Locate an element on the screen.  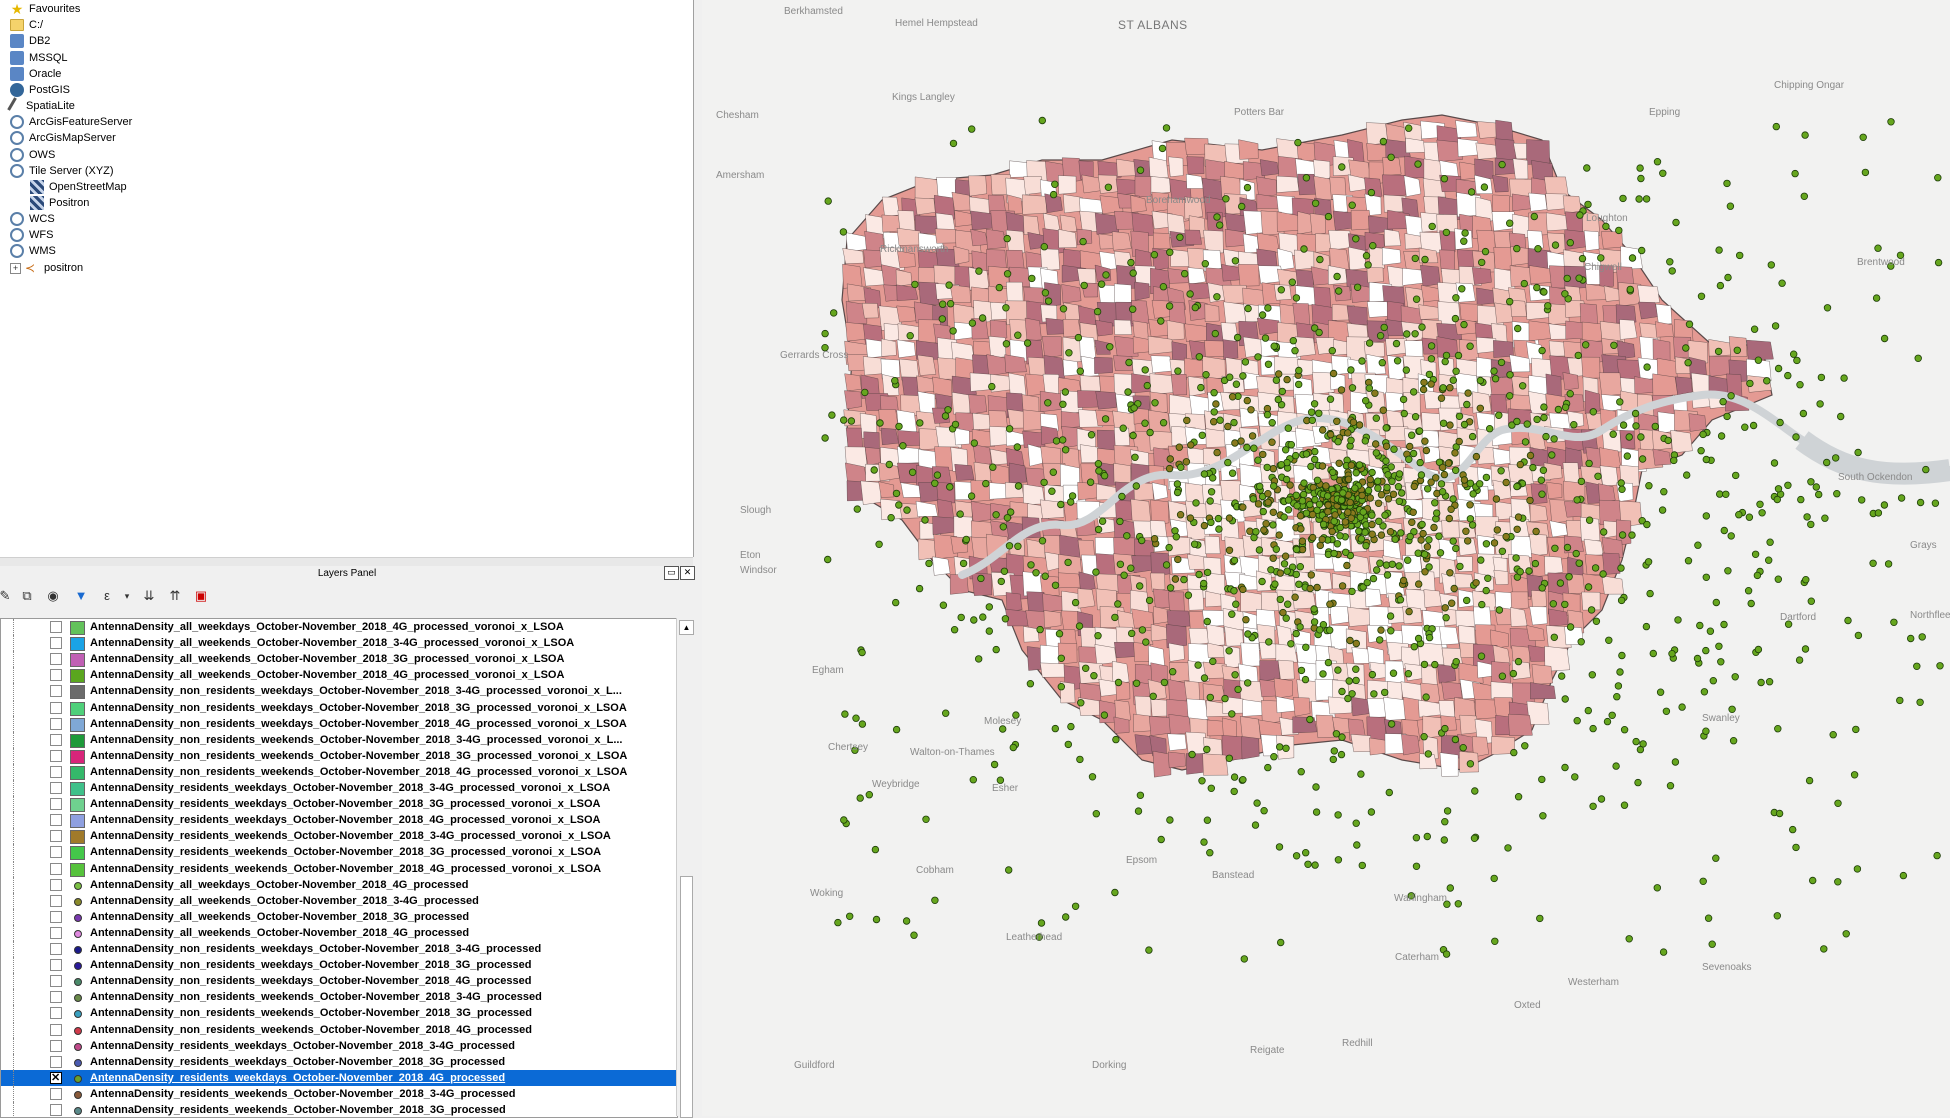
browser-item: Oracle is located at coordinates (35, 74).